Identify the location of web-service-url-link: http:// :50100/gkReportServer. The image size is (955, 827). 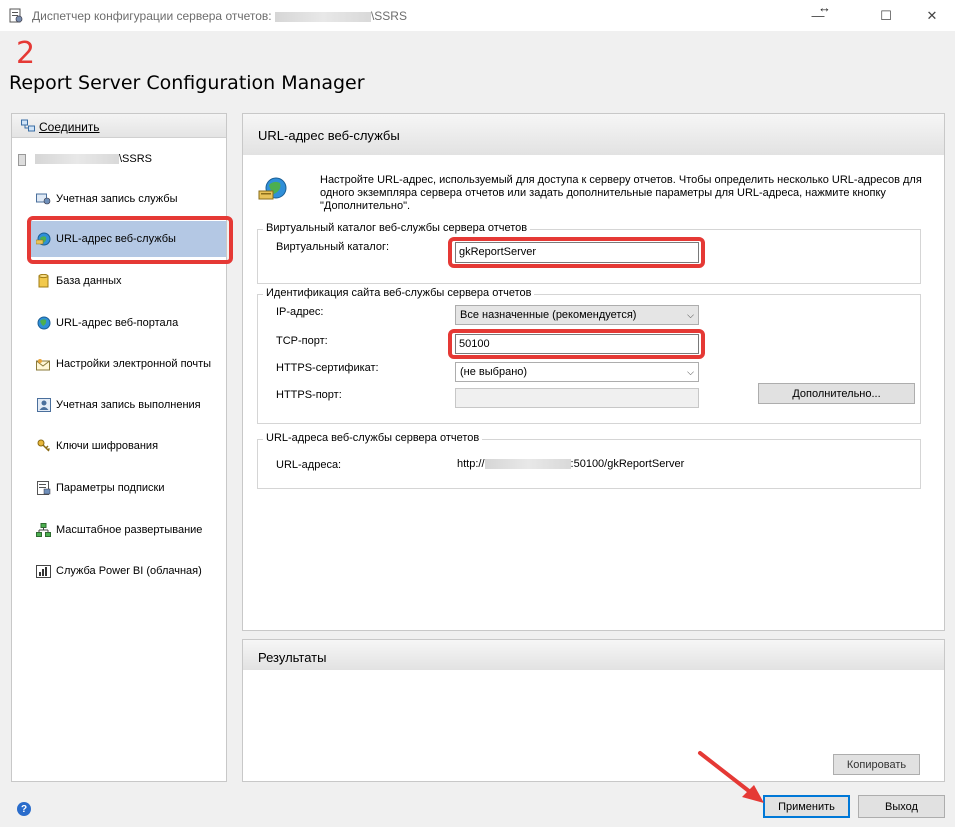
(570, 464).